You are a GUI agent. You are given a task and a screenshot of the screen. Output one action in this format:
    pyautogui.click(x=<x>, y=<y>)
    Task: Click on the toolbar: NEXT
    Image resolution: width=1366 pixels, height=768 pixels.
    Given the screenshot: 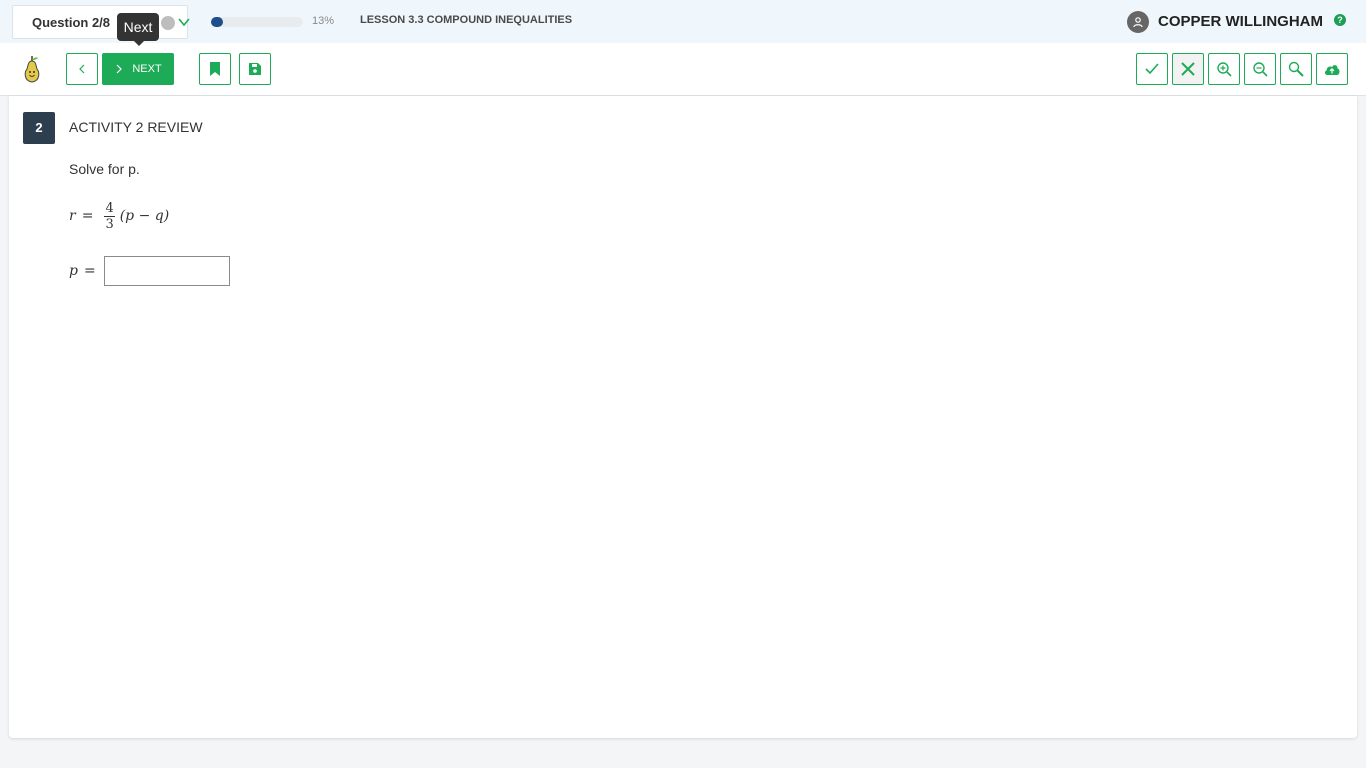 What is the action you would take?
    pyautogui.click(x=683, y=69)
    